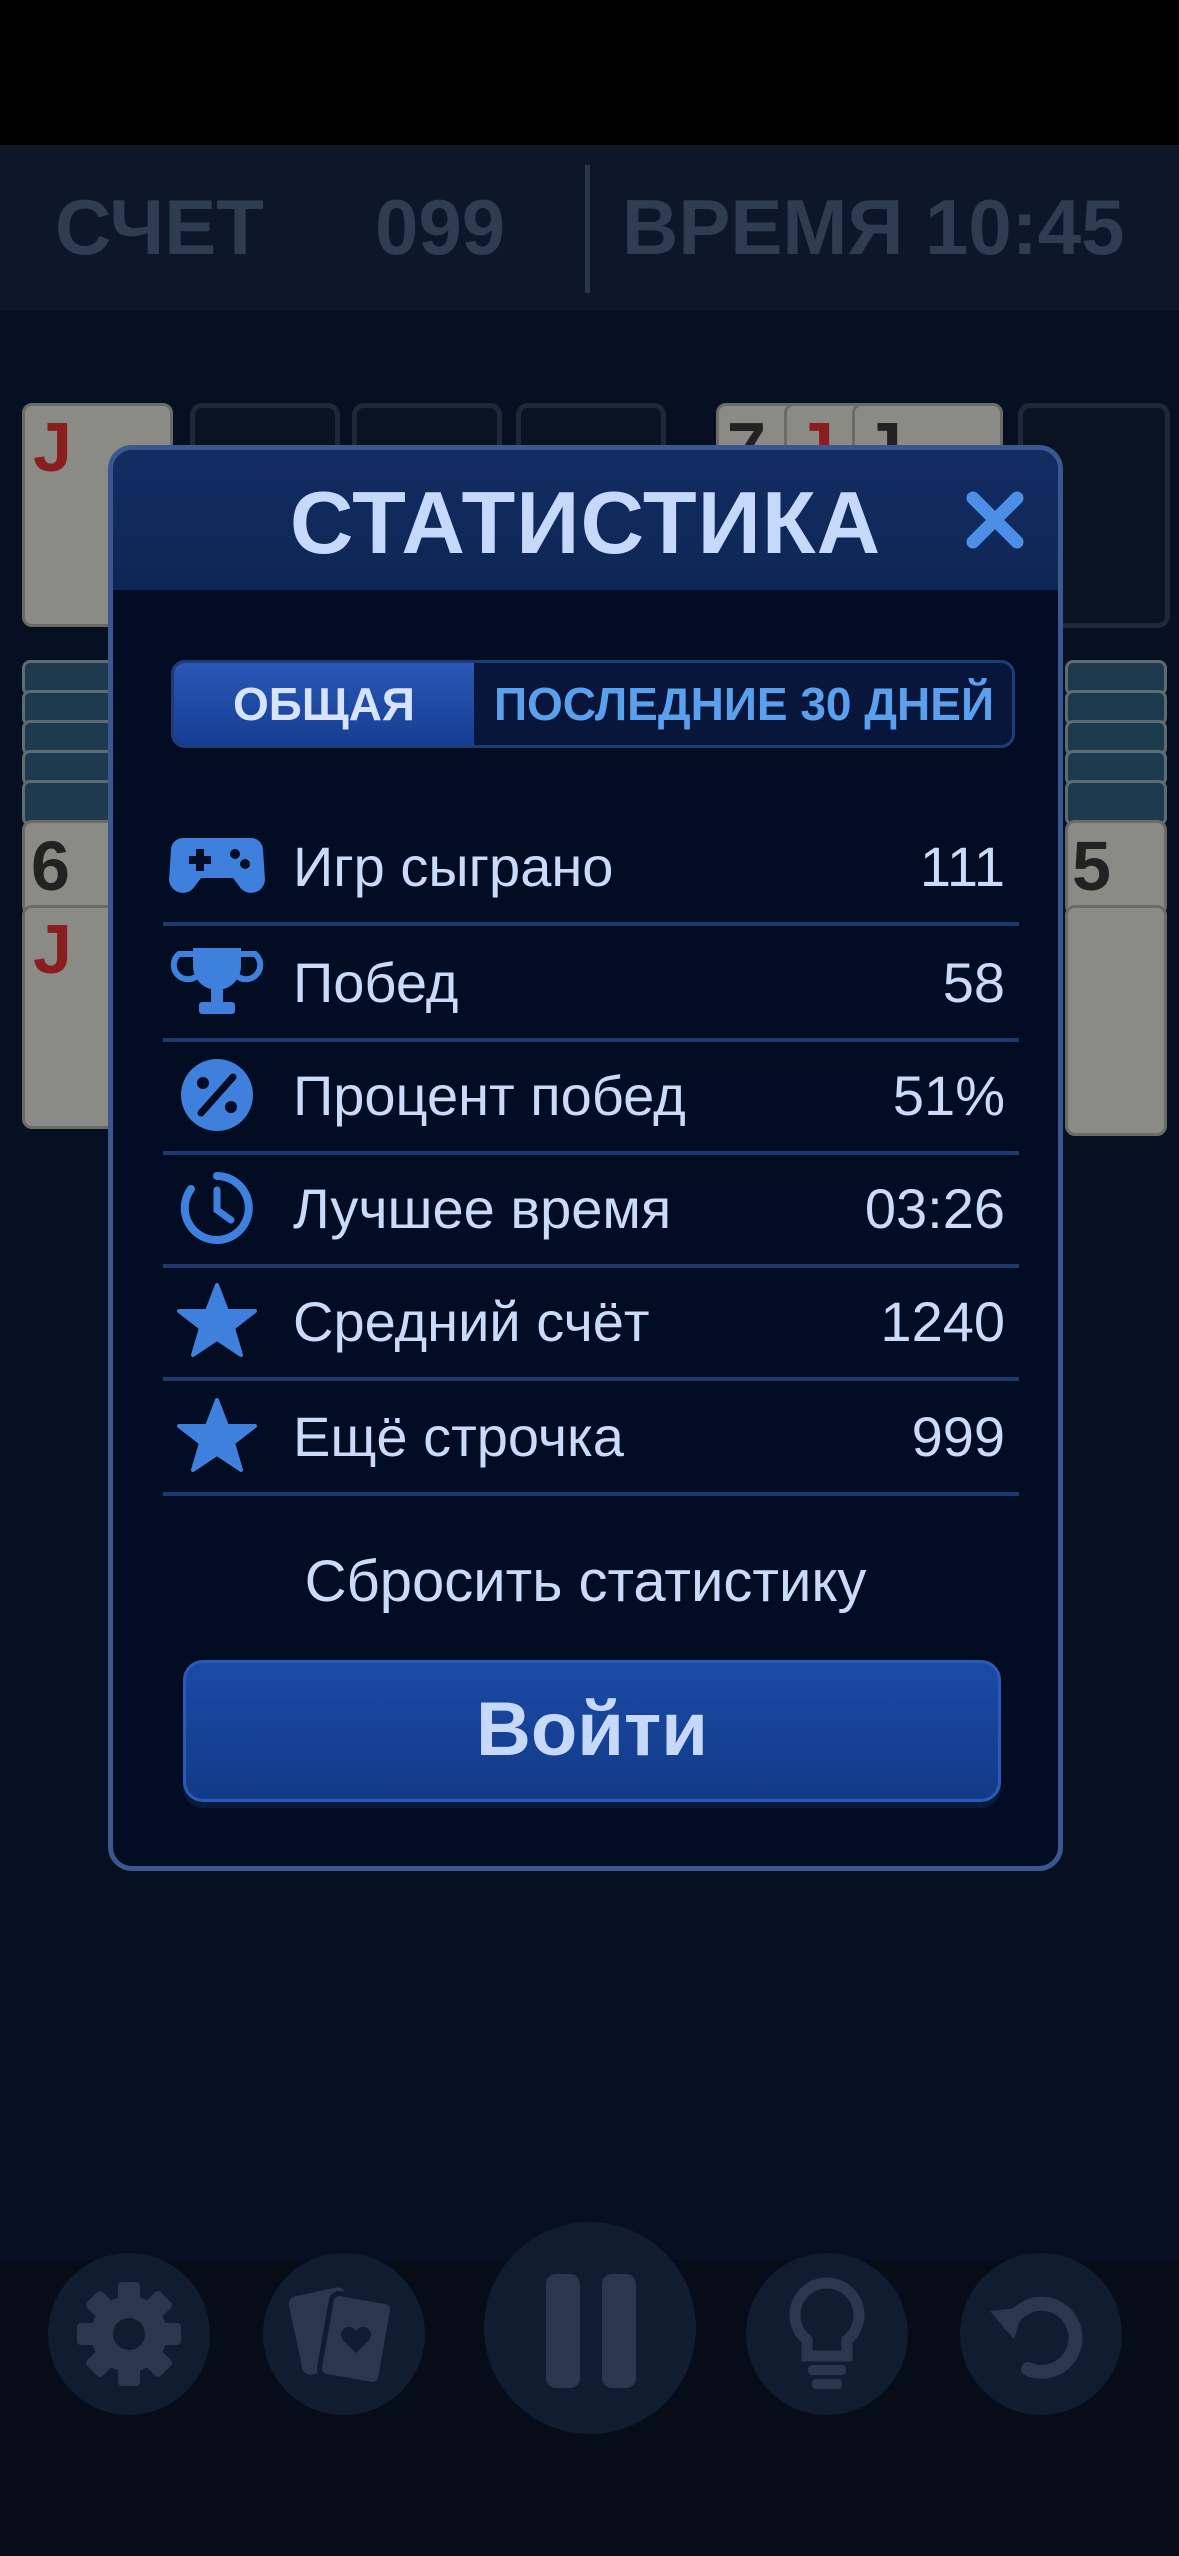  I want to click on stat-value: 1240, so click(942, 1321).